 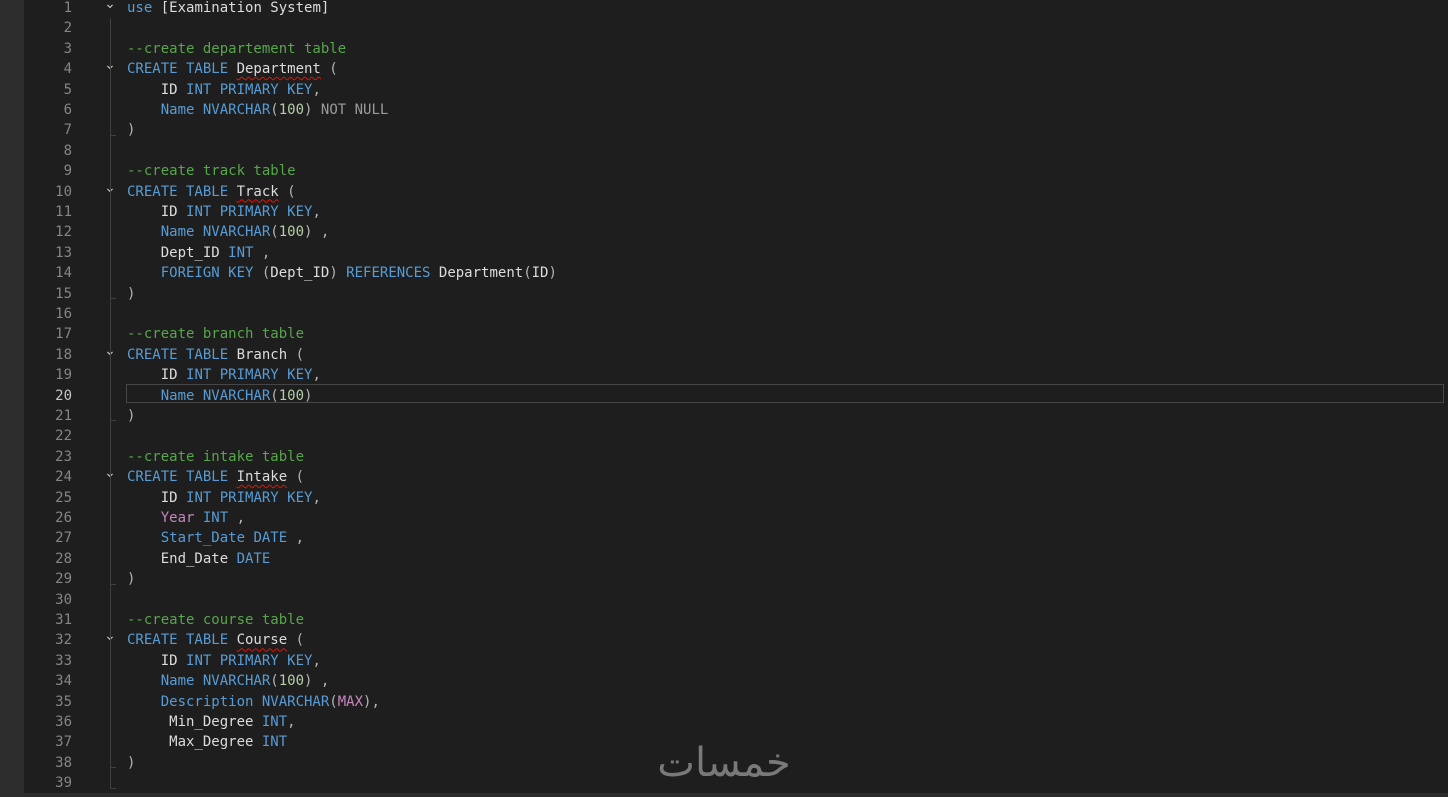 What do you see at coordinates (258, 110) in the screenshot?
I see `code-text: Name NVARCHAR(100) NOT NULL` at bounding box center [258, 110].